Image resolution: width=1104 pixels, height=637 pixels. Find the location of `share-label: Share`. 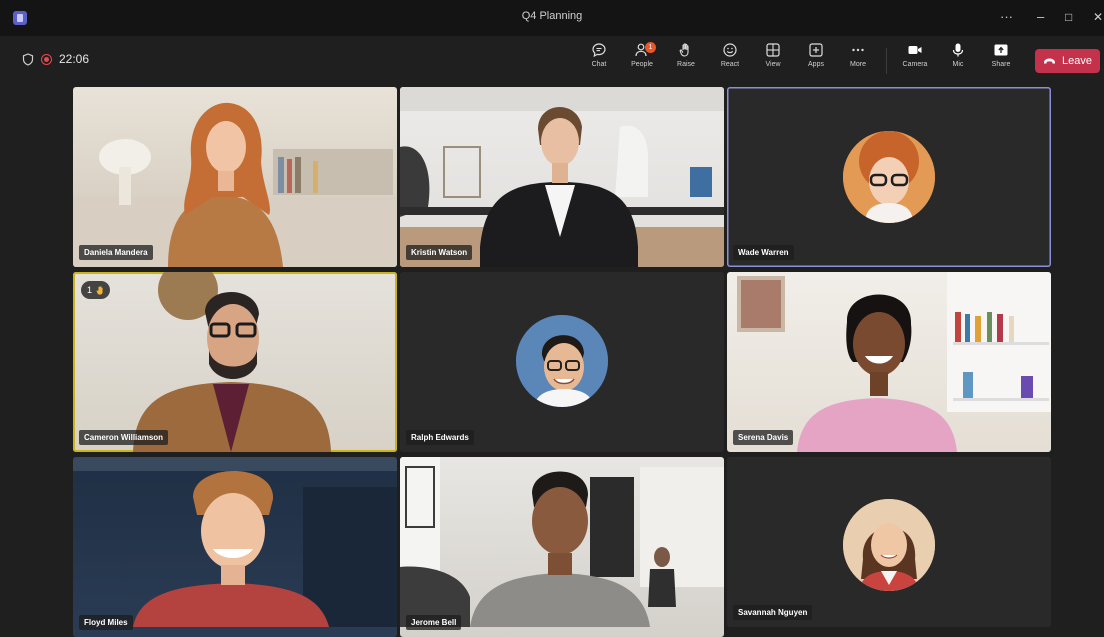

share-label: Share is located at coordinates (1001, 64).